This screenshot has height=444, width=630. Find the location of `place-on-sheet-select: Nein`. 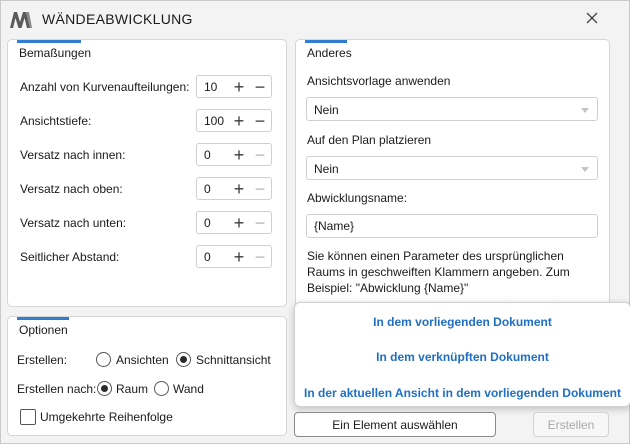

place-on-sheet-select: Nein is located at coordinates (452, 168).